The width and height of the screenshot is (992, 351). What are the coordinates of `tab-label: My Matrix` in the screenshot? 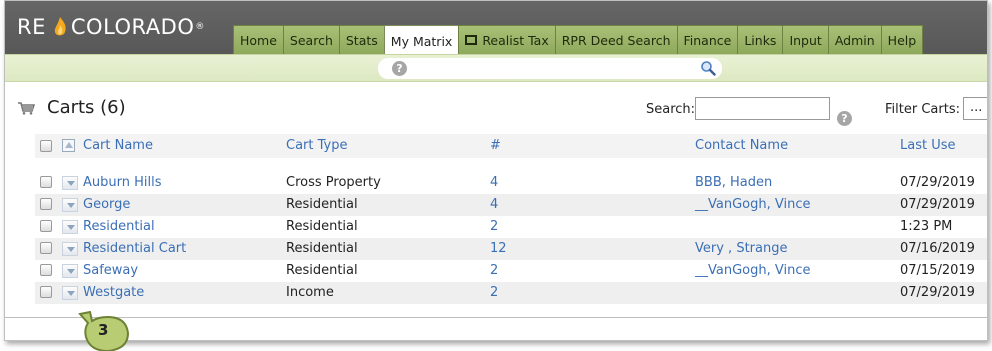 It's located at (421, 41).